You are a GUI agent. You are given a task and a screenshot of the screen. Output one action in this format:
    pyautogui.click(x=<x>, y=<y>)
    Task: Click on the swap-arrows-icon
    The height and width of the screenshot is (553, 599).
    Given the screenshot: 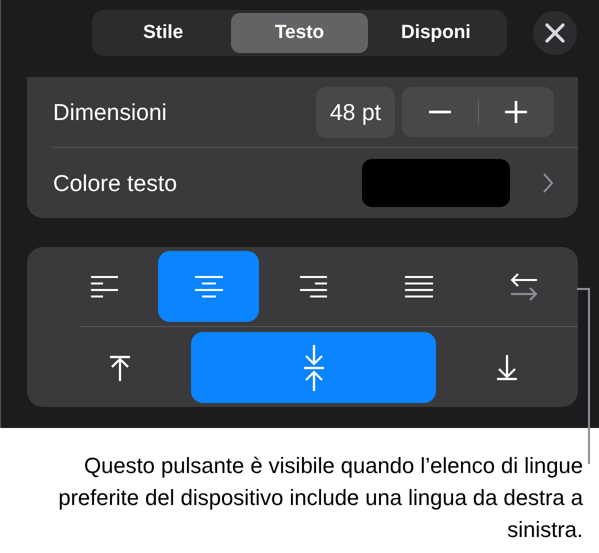 What is the action you would take?
    pyautogui.click(x=524, y=286)
    